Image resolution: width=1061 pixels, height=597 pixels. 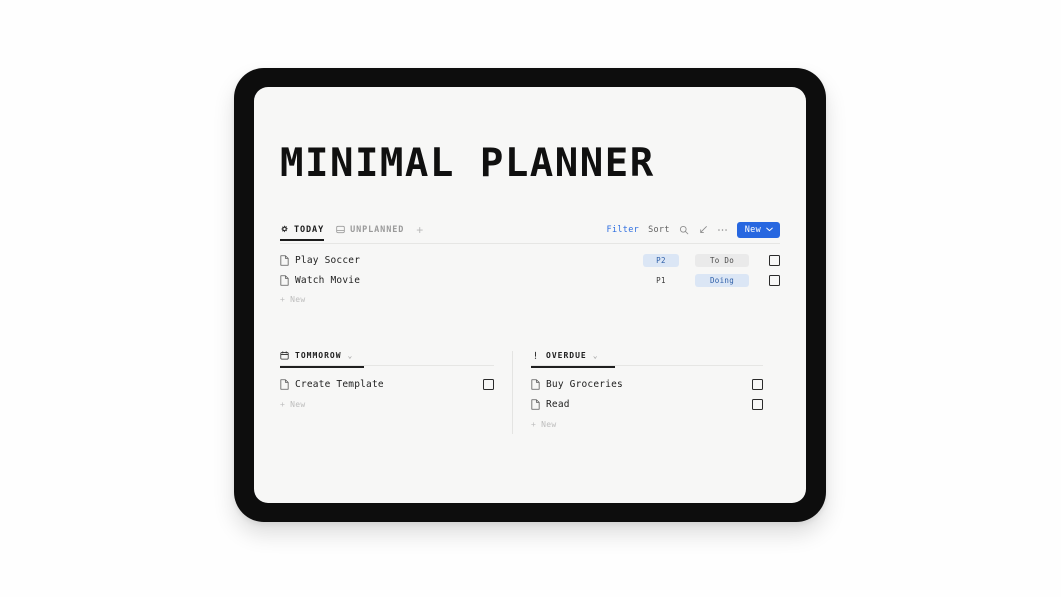 I want to click on add-tab-button: +, so click(x=419, y=232).